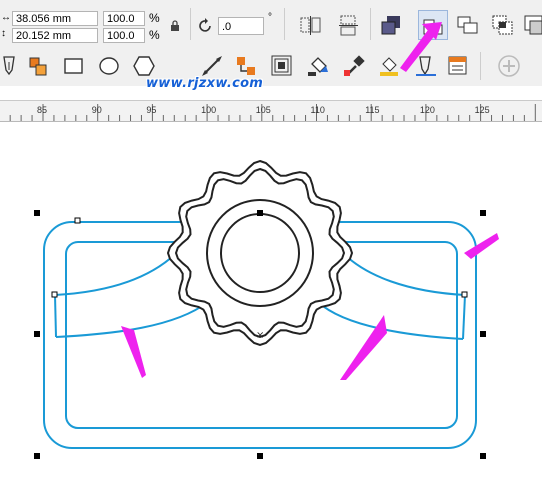 Image resolution: width=542 pixels, height=478 pixels. I want to click on intersect-icon, so click(502, 25).